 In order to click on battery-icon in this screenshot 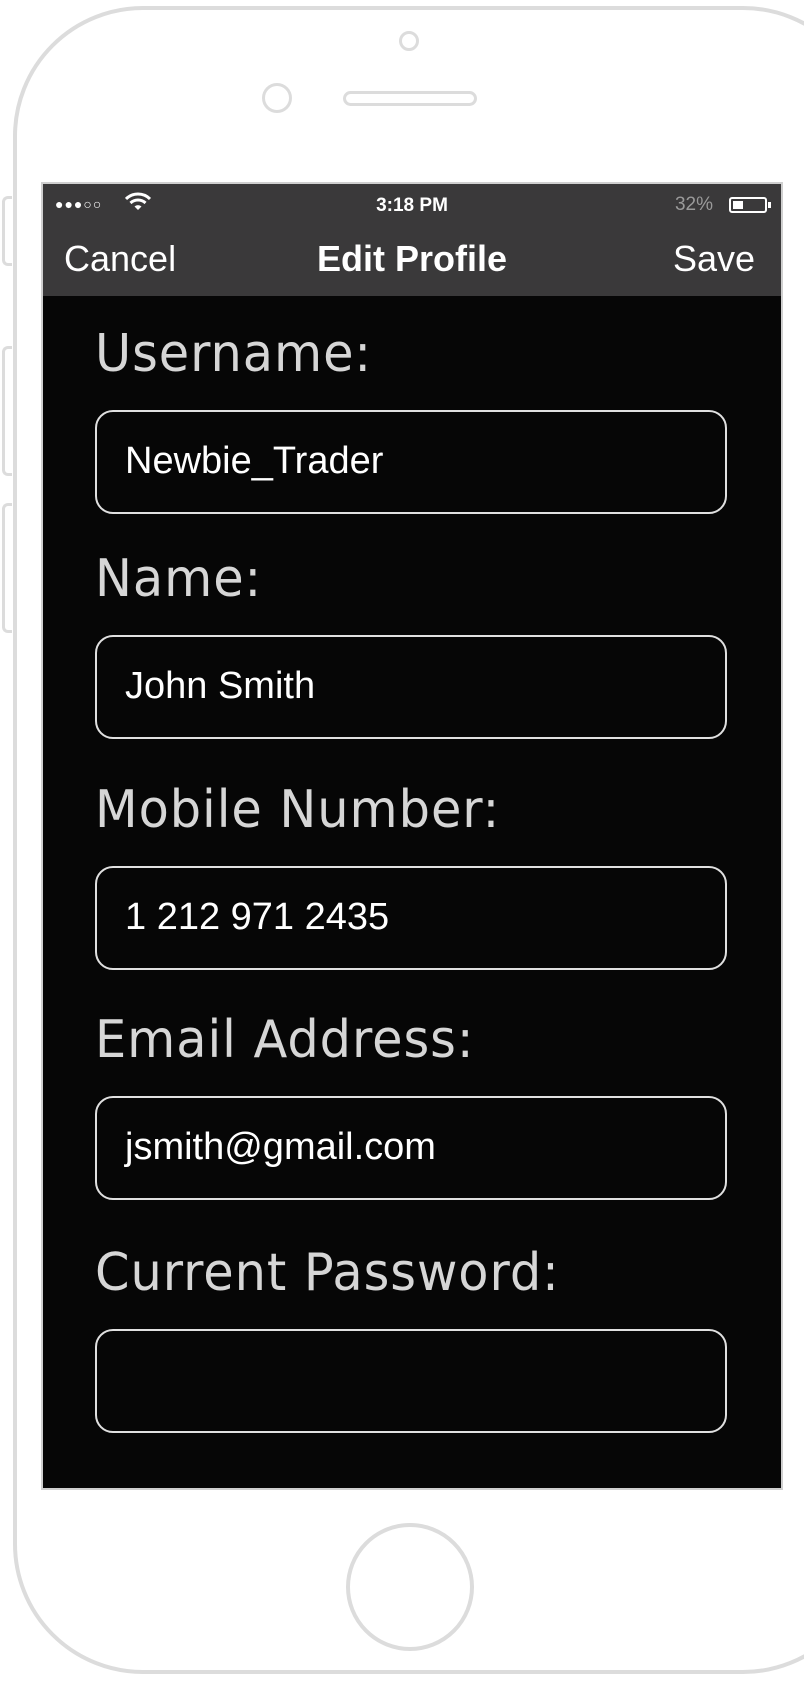, I will do `click(750, 205)`.